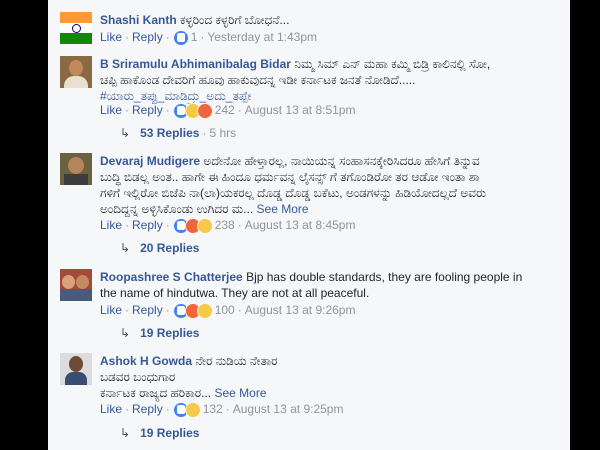 The height and width of the screenshot is (450, 600). Describe the element at coordinates (262, 37) in the screenshot. I see `comment-time: Yesterday at 1:43pm` at that location.